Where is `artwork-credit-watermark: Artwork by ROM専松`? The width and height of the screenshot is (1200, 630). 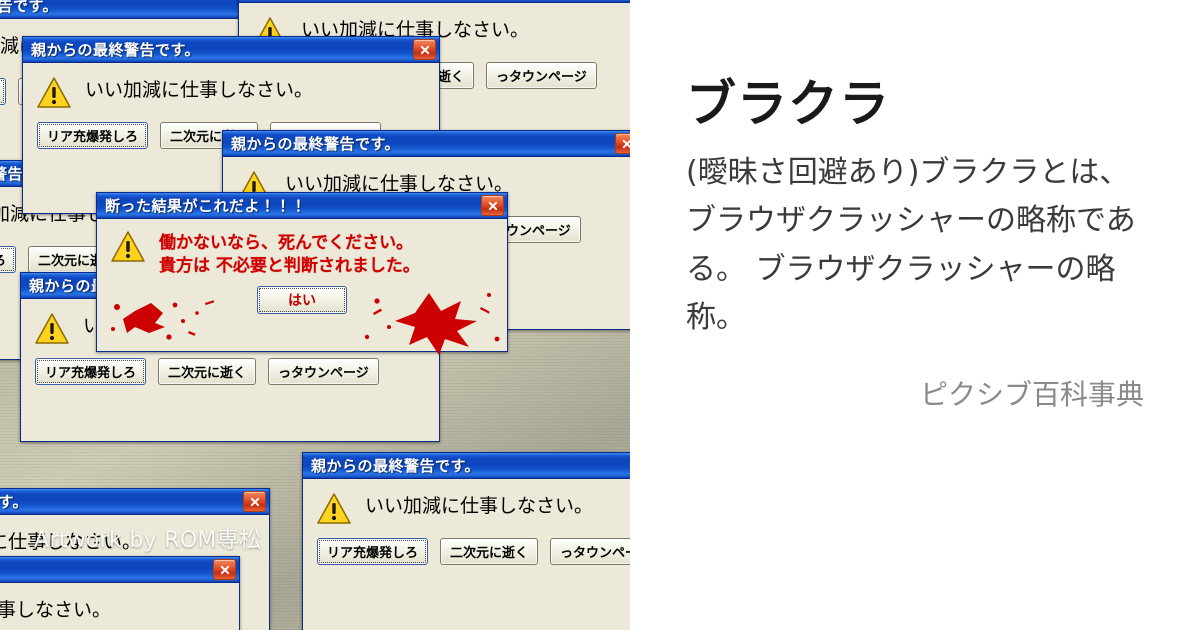
artwork-credit-watermark: Artwork by ROM専松 is located at coordinates (148, 540).